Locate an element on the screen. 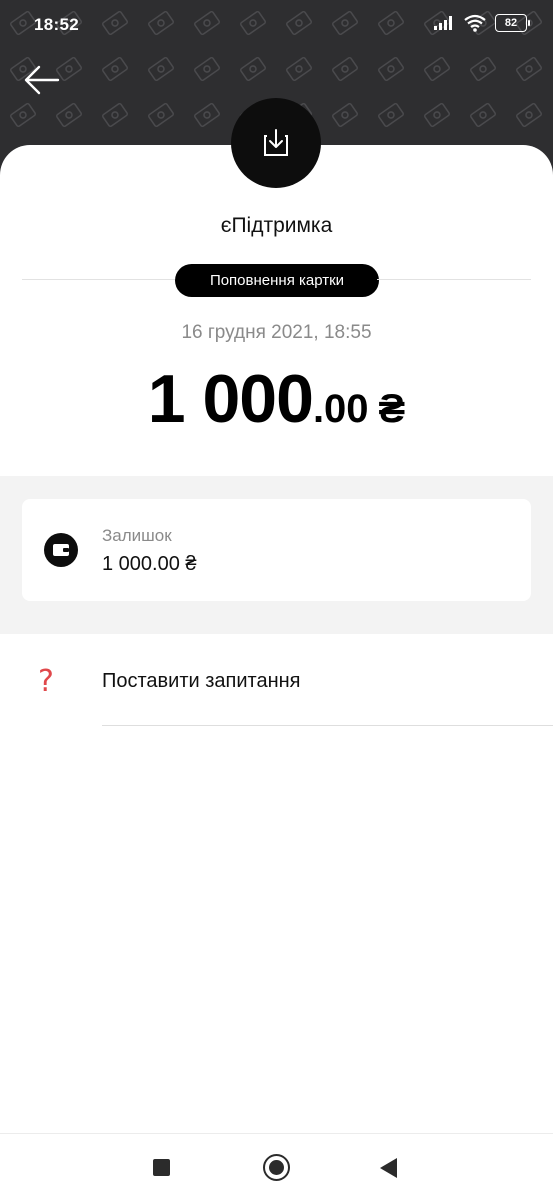  question-mark-icon: ? is located at coordinates (46, 681).